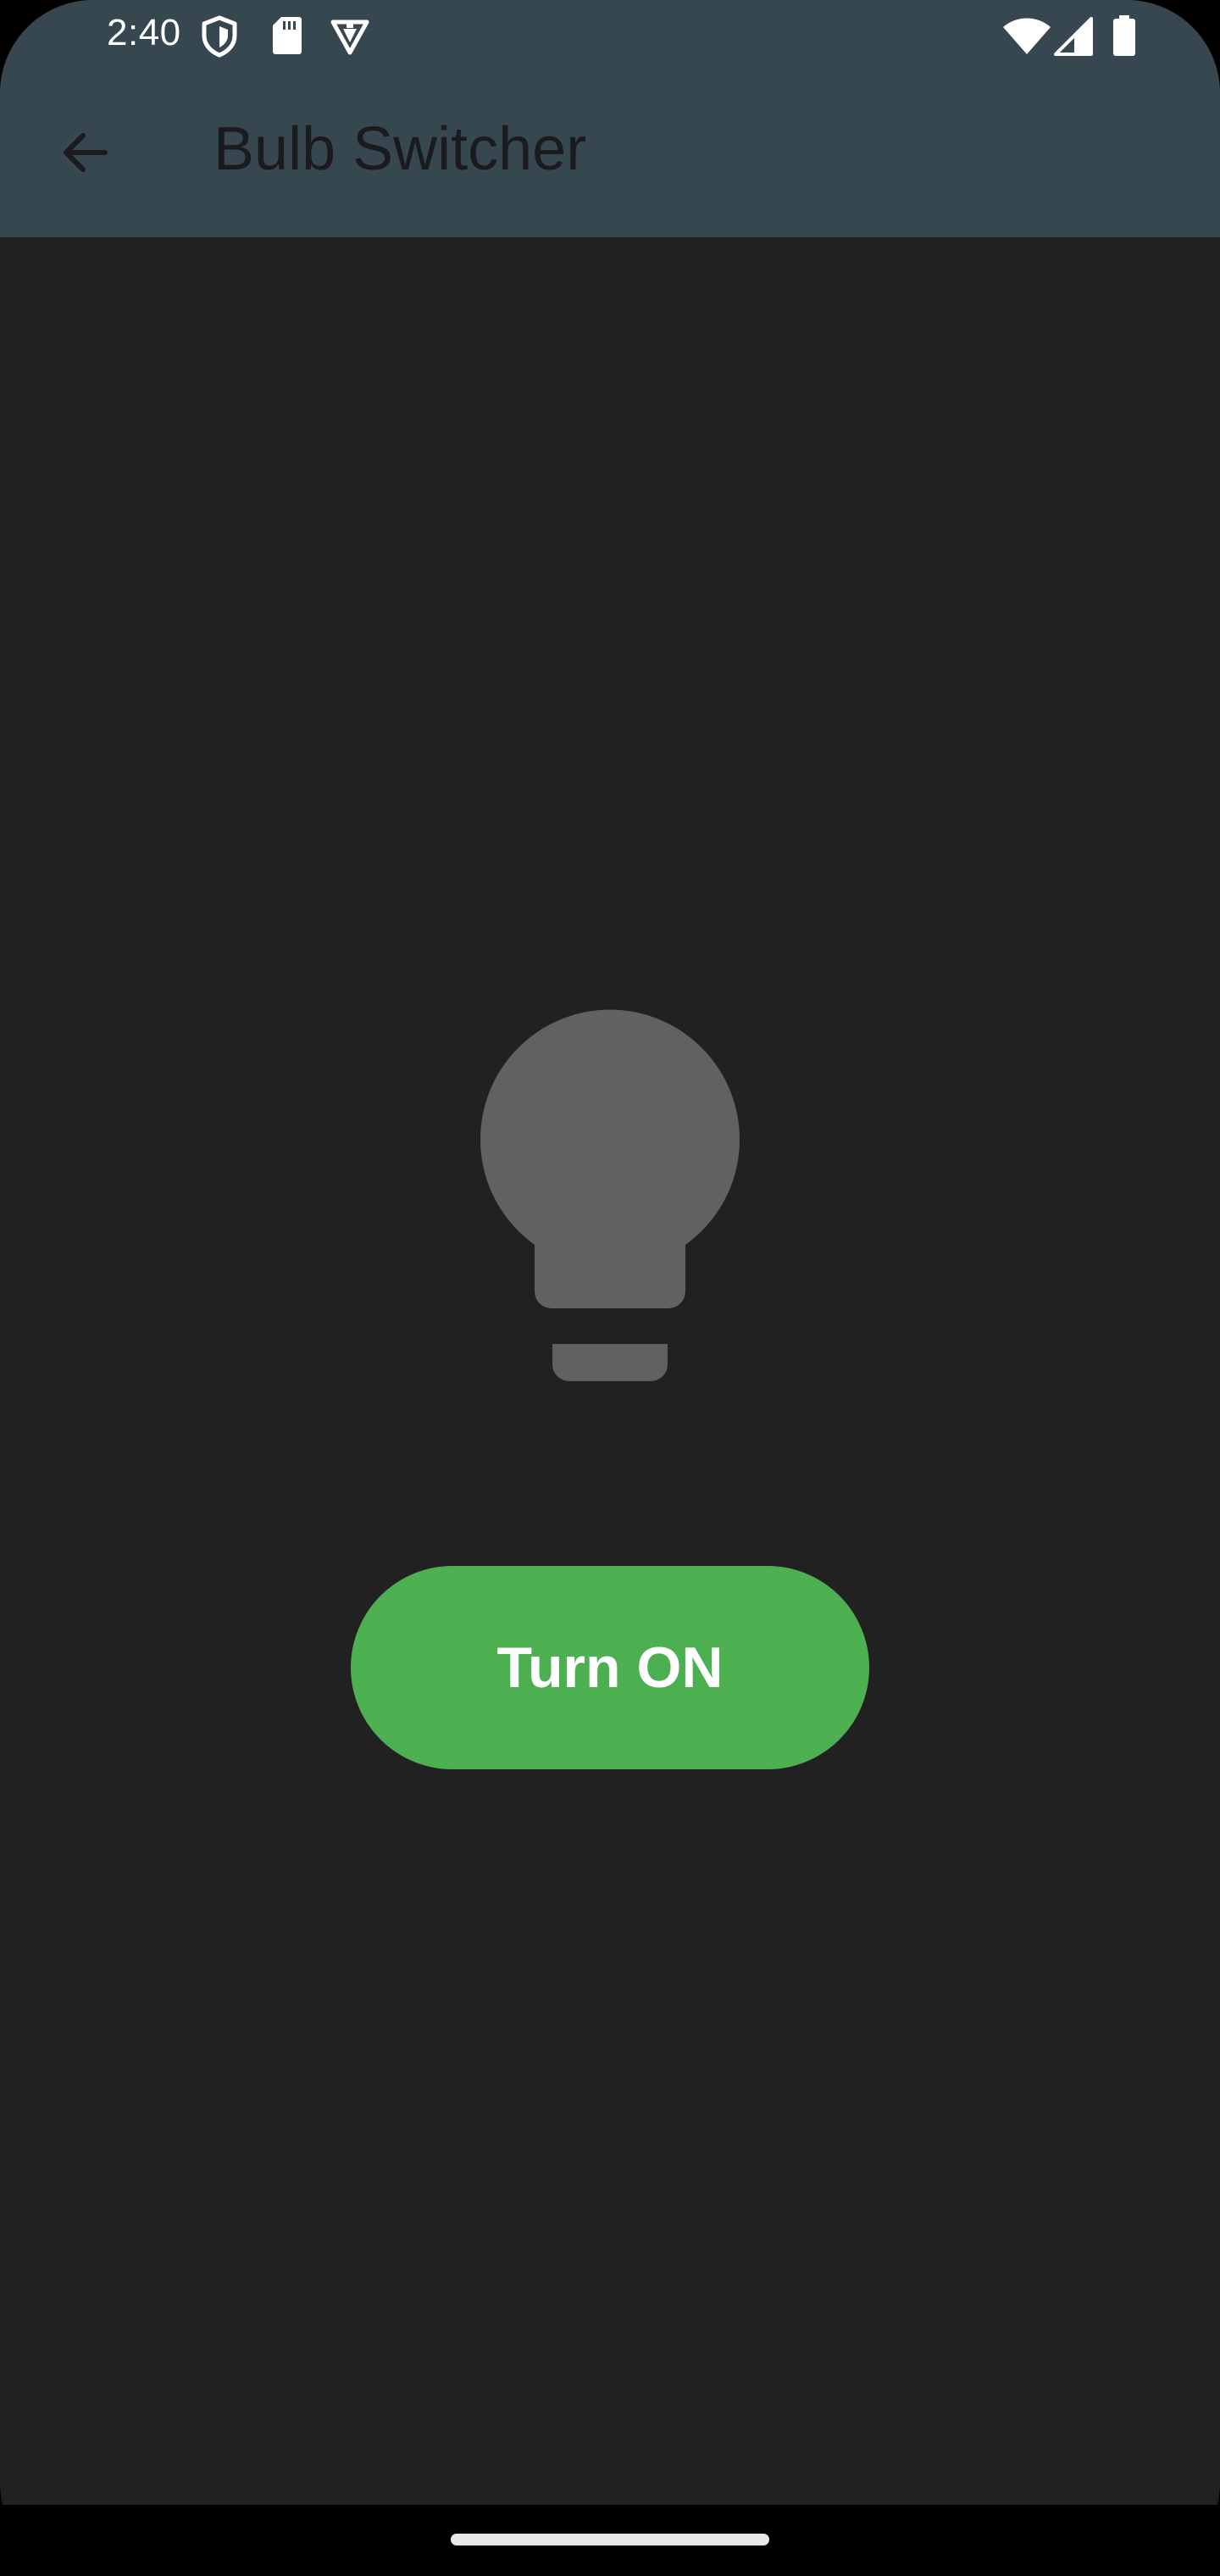 This screenshot has width=1220, height=2576. I want to click on lightbulb-icon, so click(610, 1194).